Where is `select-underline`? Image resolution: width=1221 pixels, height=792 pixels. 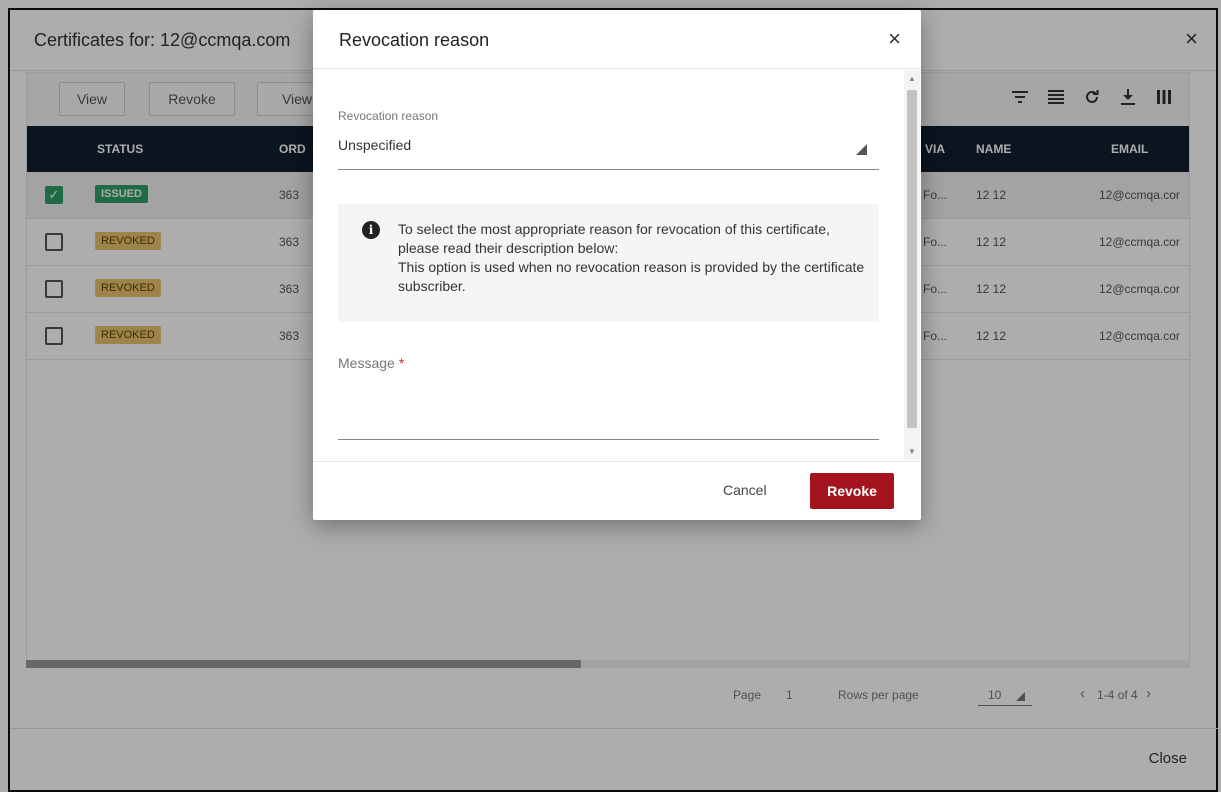
select-underline is located at coordinates (608, 169).